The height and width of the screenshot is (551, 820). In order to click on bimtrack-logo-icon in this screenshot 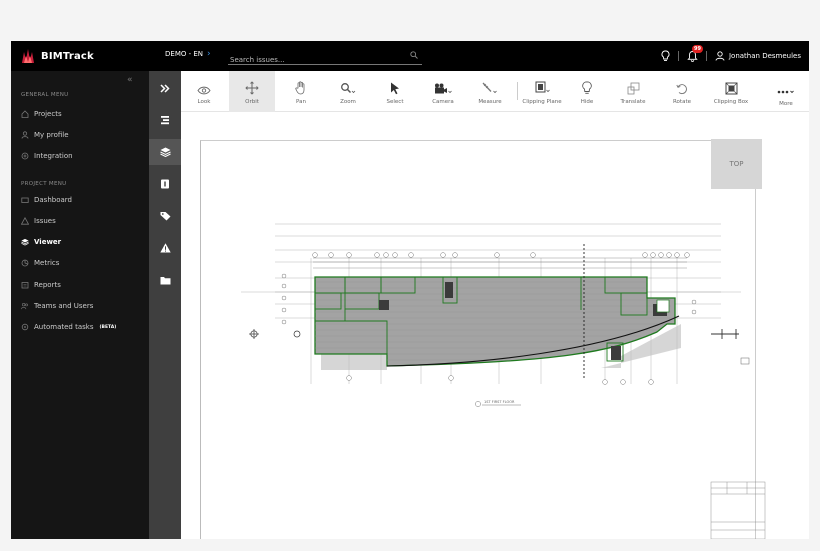, I will do `click(28, 56)`.